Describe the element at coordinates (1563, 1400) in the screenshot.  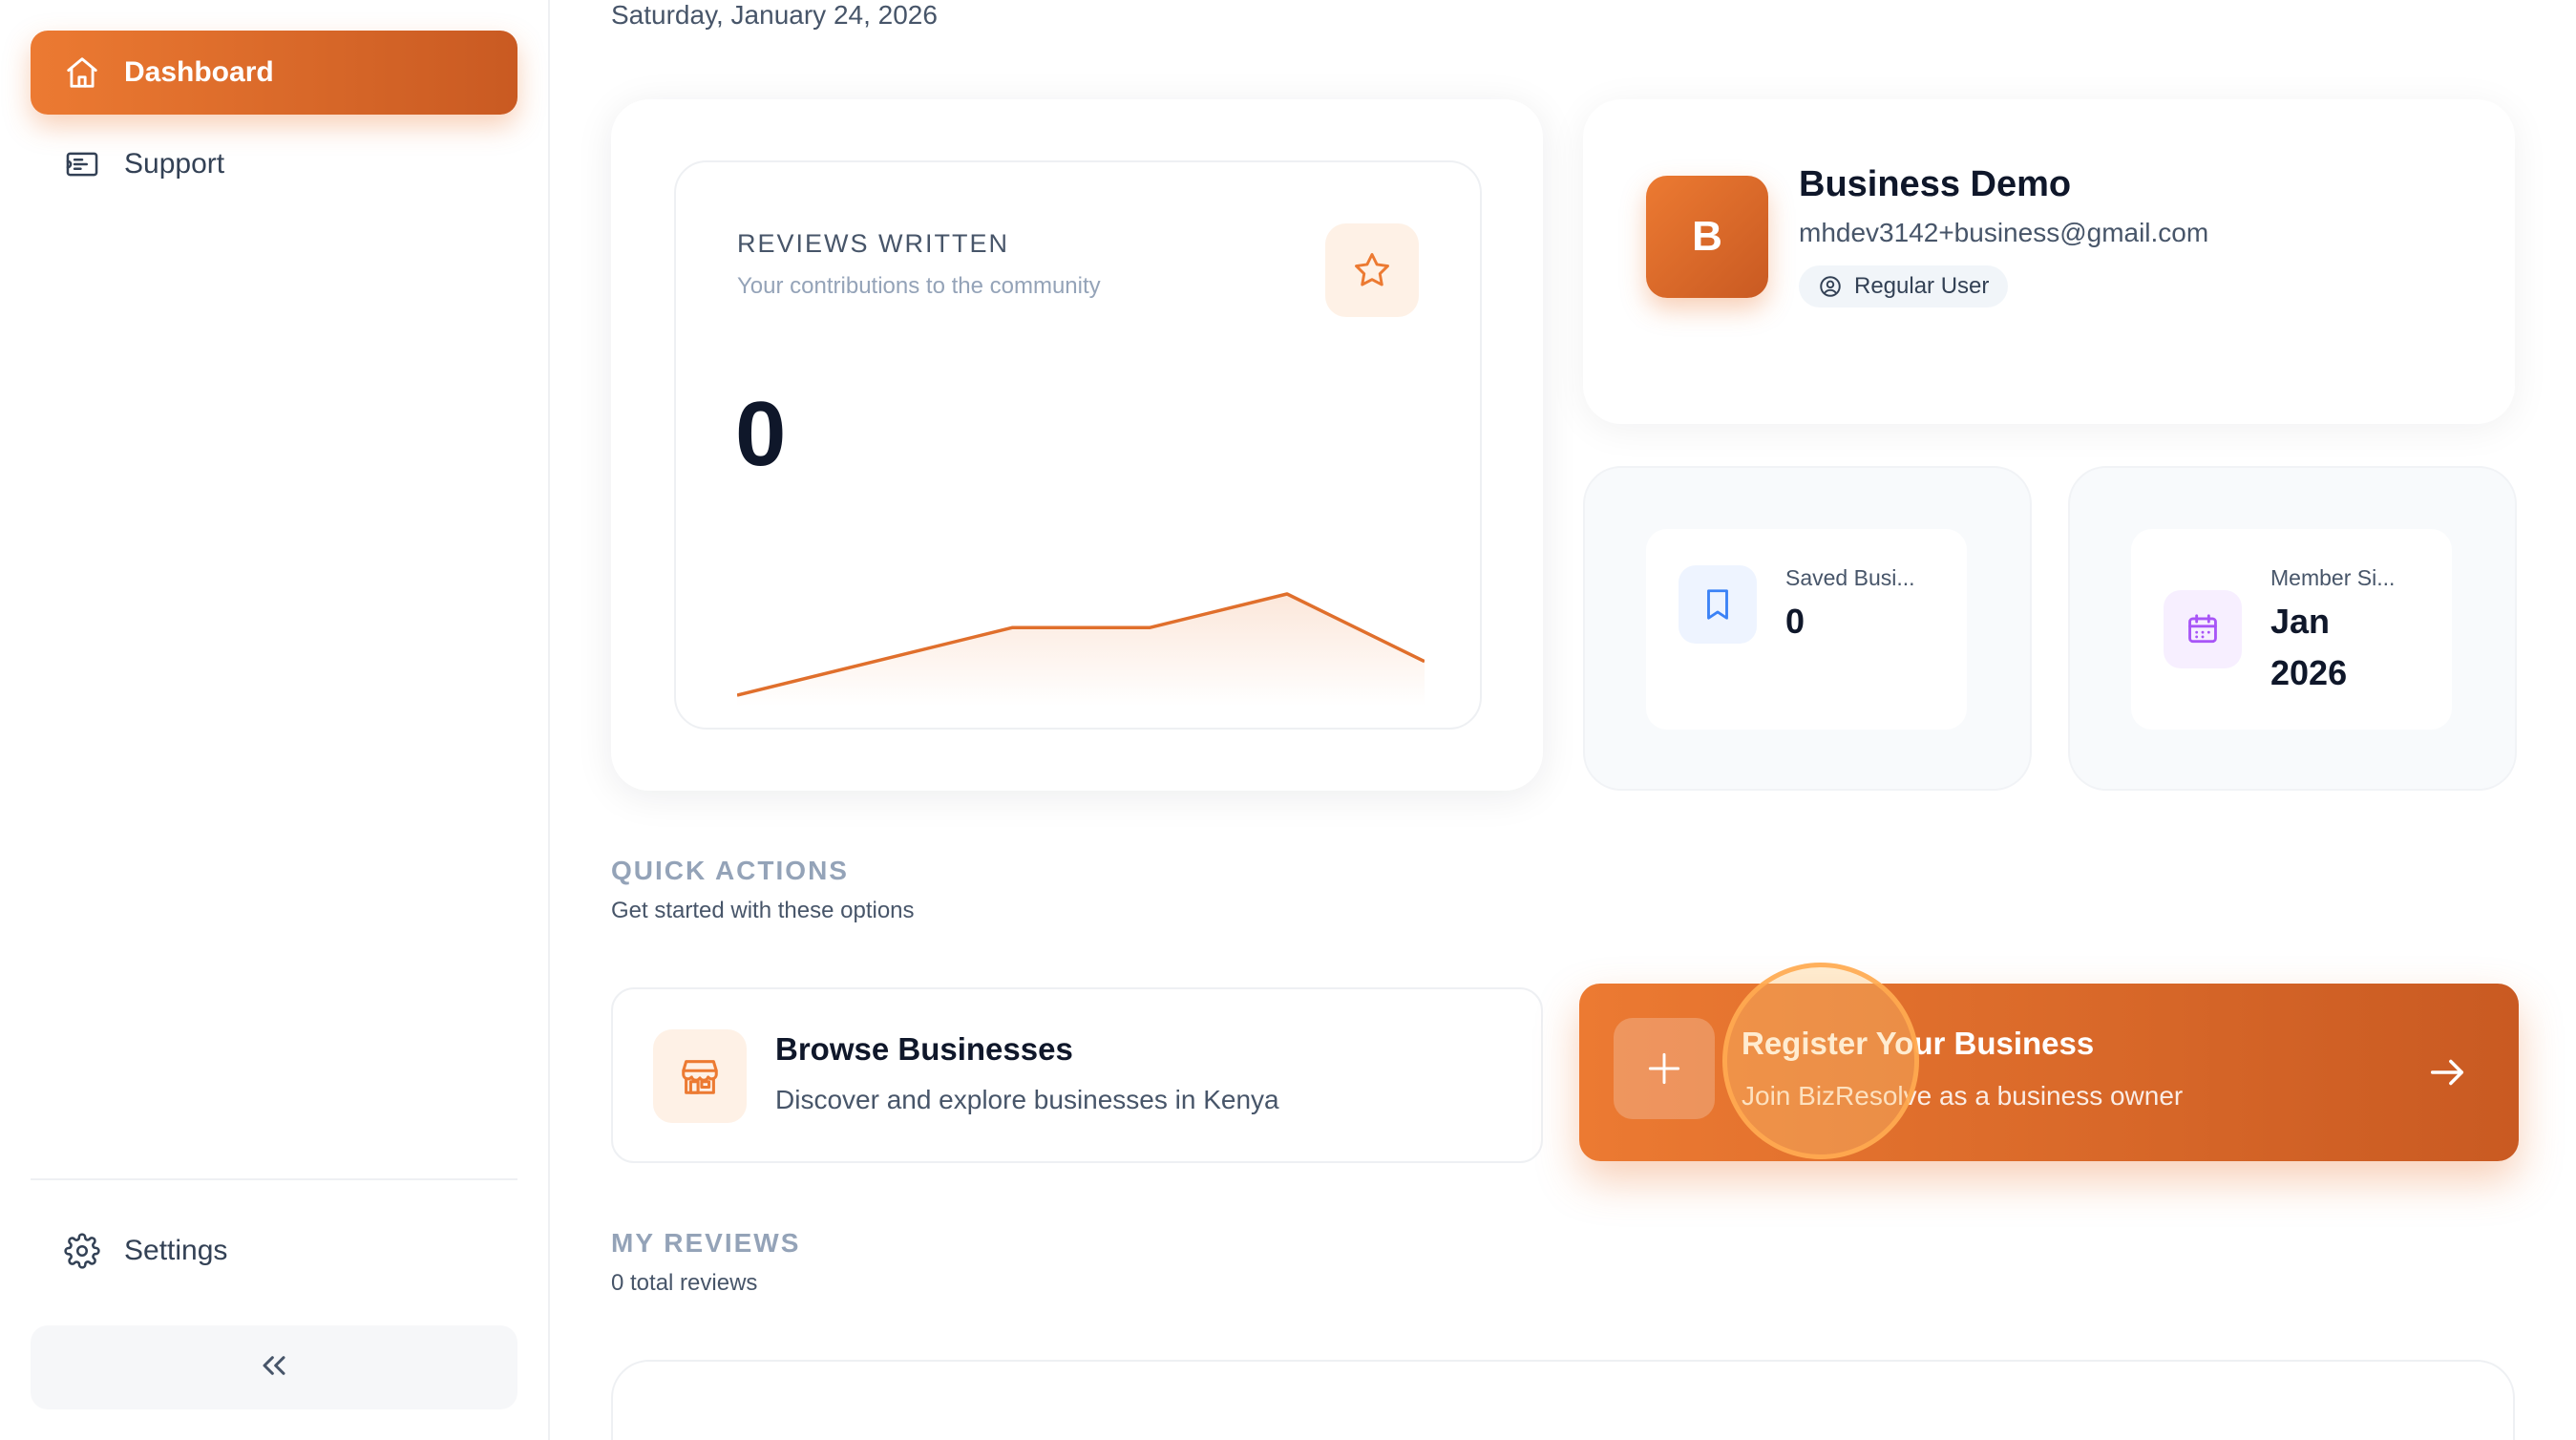
I see `reviews-list` at that location.